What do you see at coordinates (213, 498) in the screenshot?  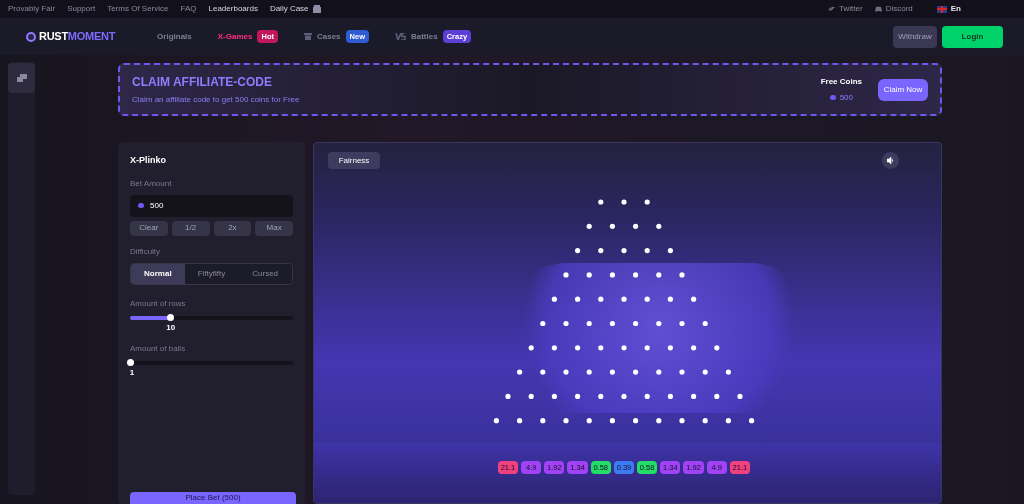 I see `place-bet-button: Place Bet (500)` at bounding box center [213, 498].